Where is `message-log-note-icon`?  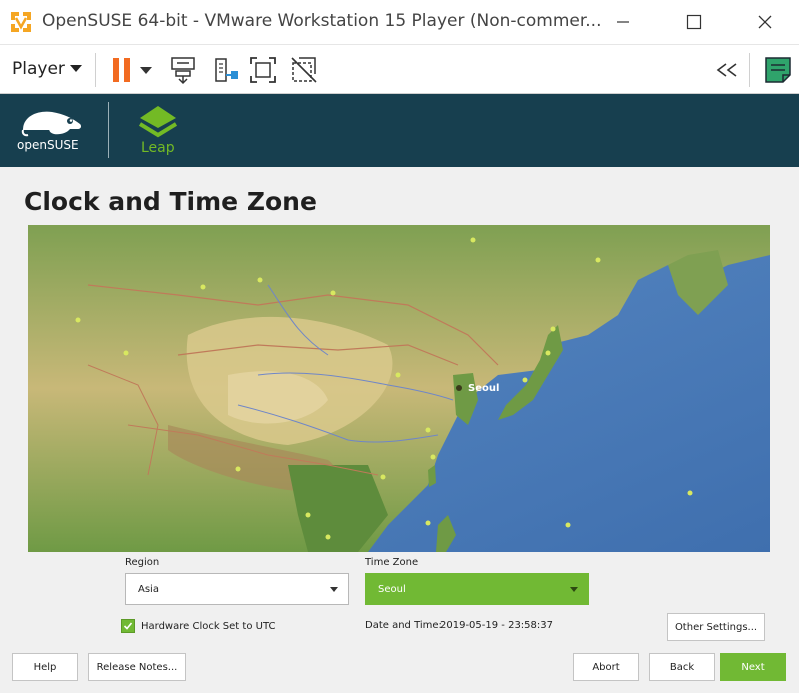
message-log-note-icon is located at coordinates (778, 70).